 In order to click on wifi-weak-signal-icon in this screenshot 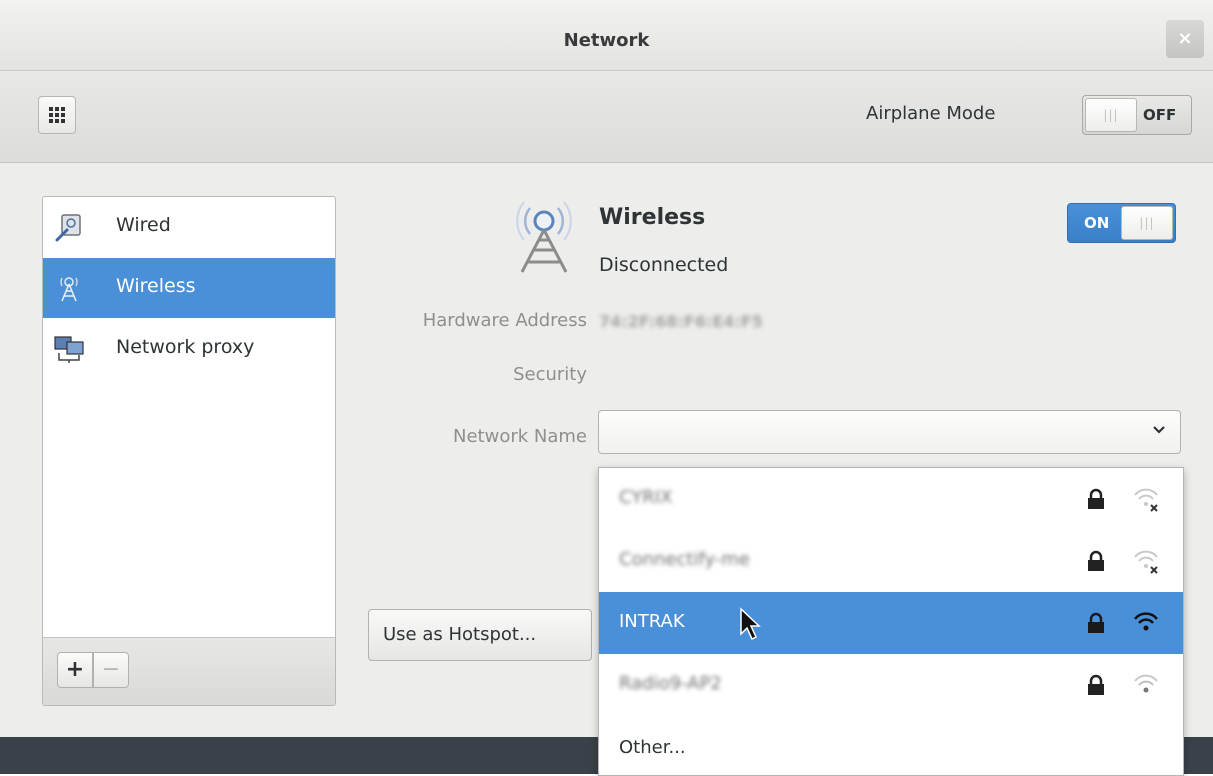, I will do `click(1146, 683)`.